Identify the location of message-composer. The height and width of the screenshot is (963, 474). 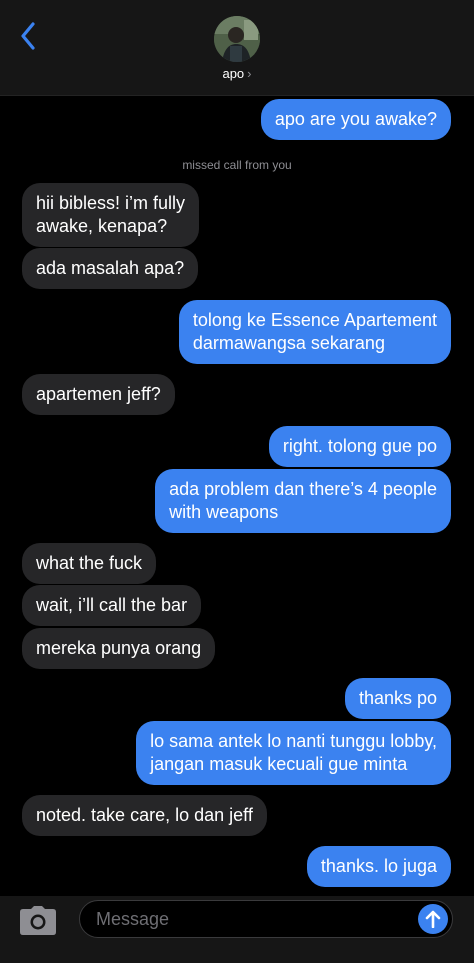
(237, 929).